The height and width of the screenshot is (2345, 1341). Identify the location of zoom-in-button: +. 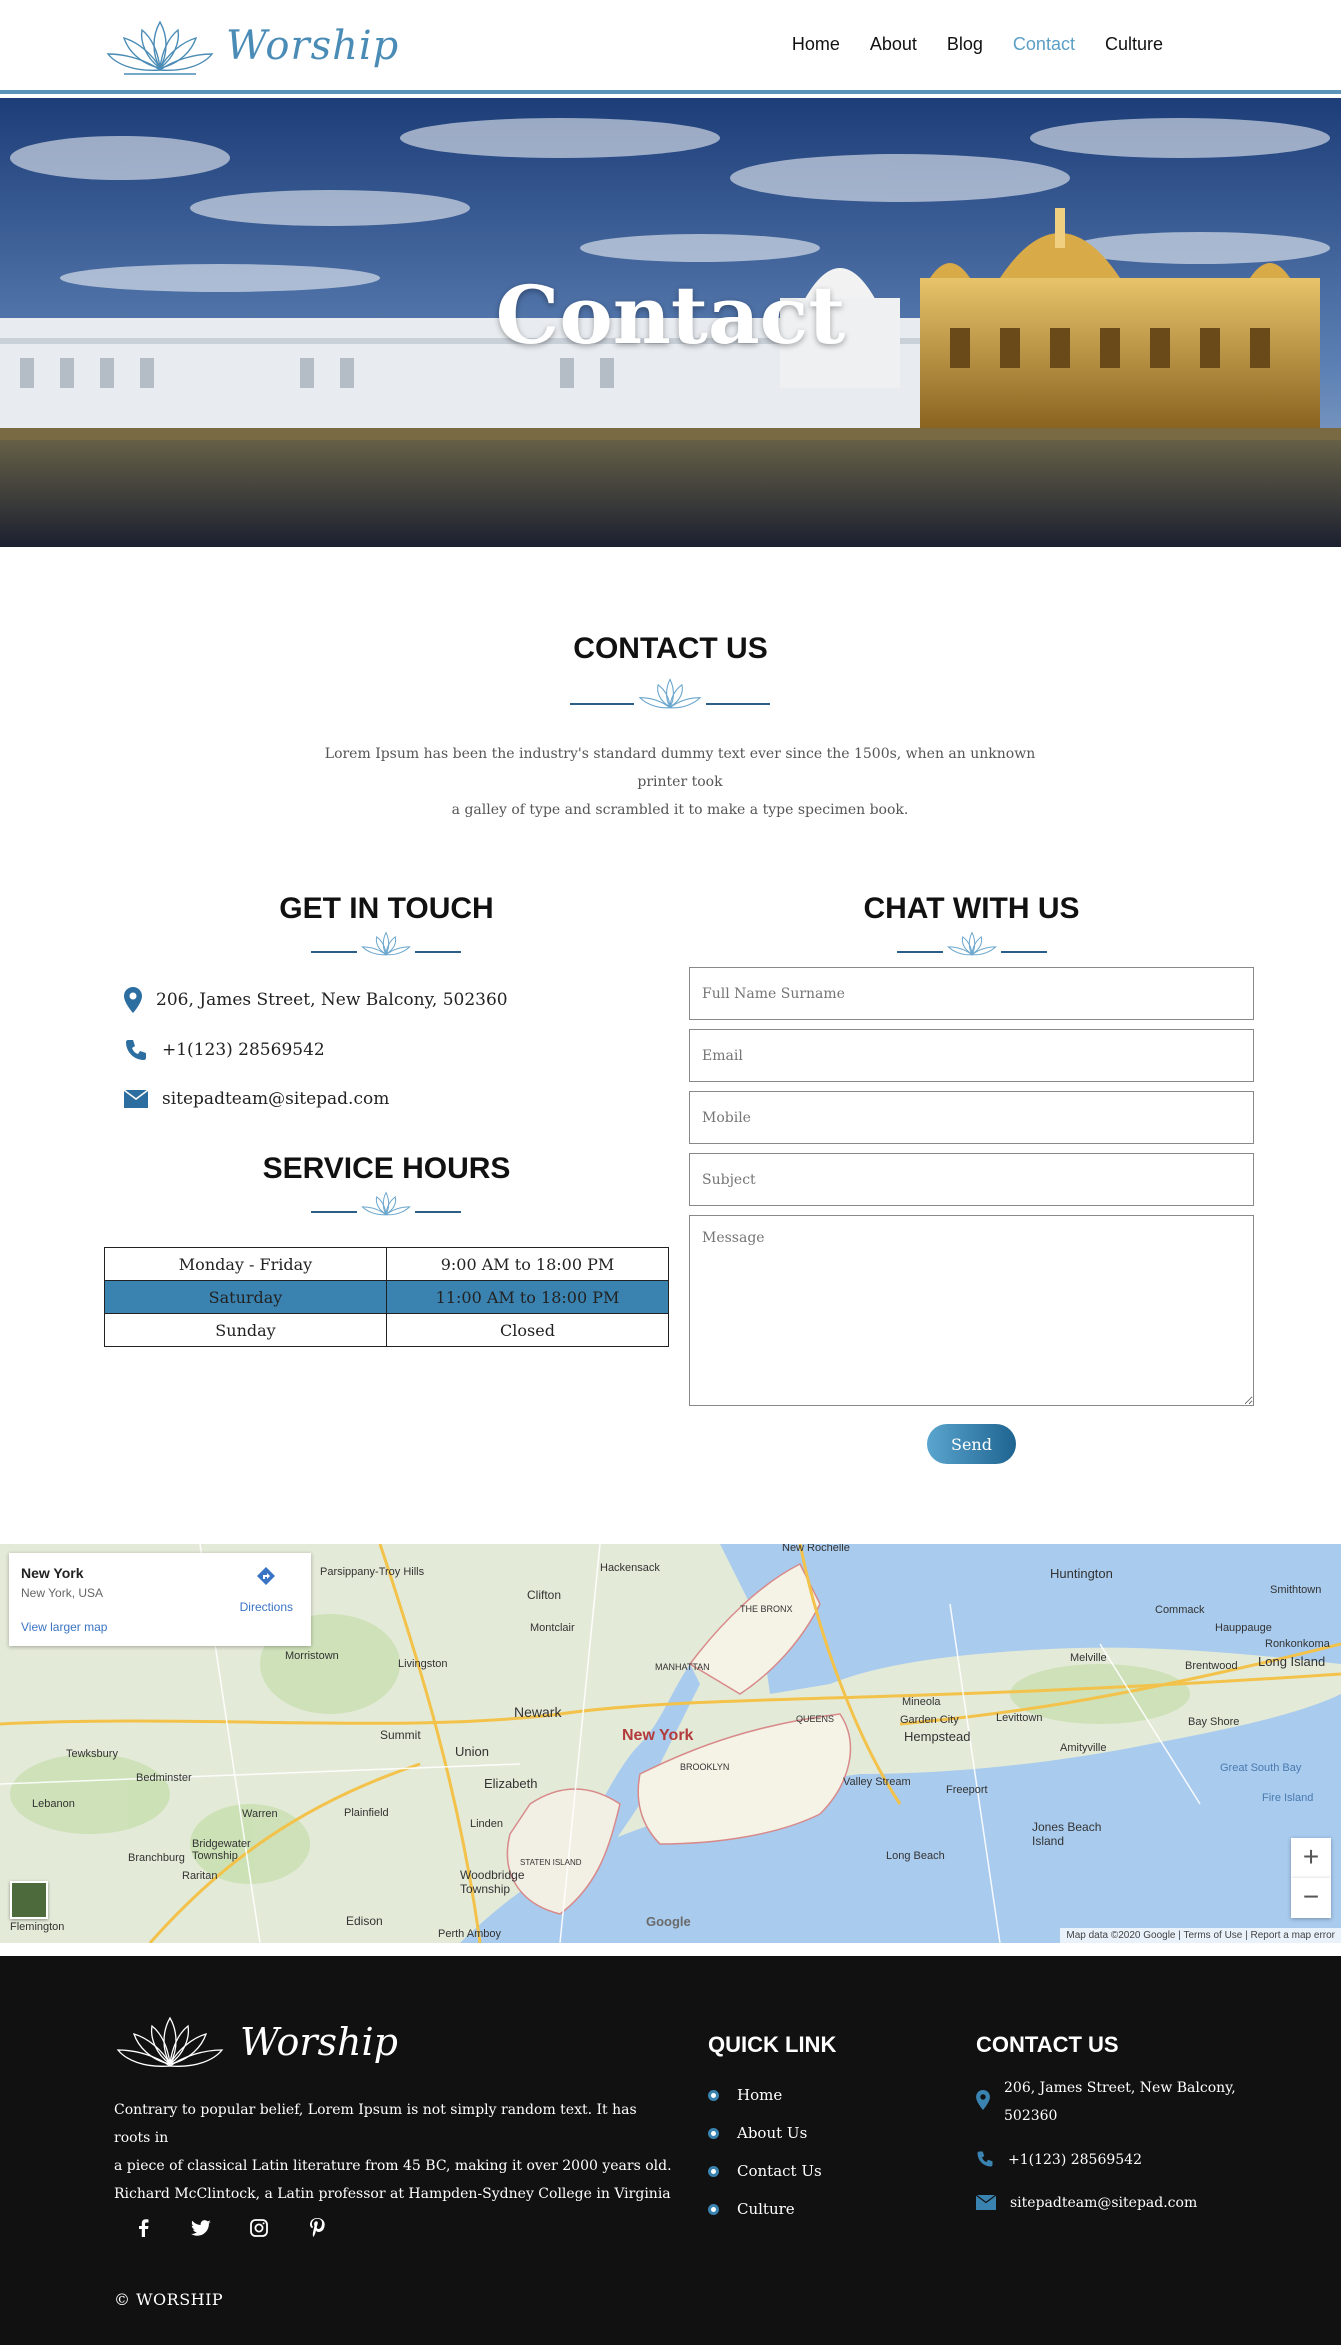
(1311, 1858).